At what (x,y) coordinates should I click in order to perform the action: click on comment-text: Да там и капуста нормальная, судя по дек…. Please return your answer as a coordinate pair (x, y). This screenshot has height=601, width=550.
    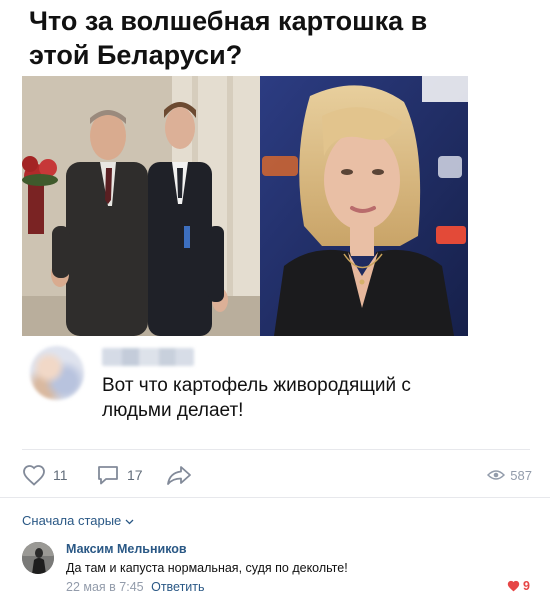
    Looking at the image, I should click on (207, 568).